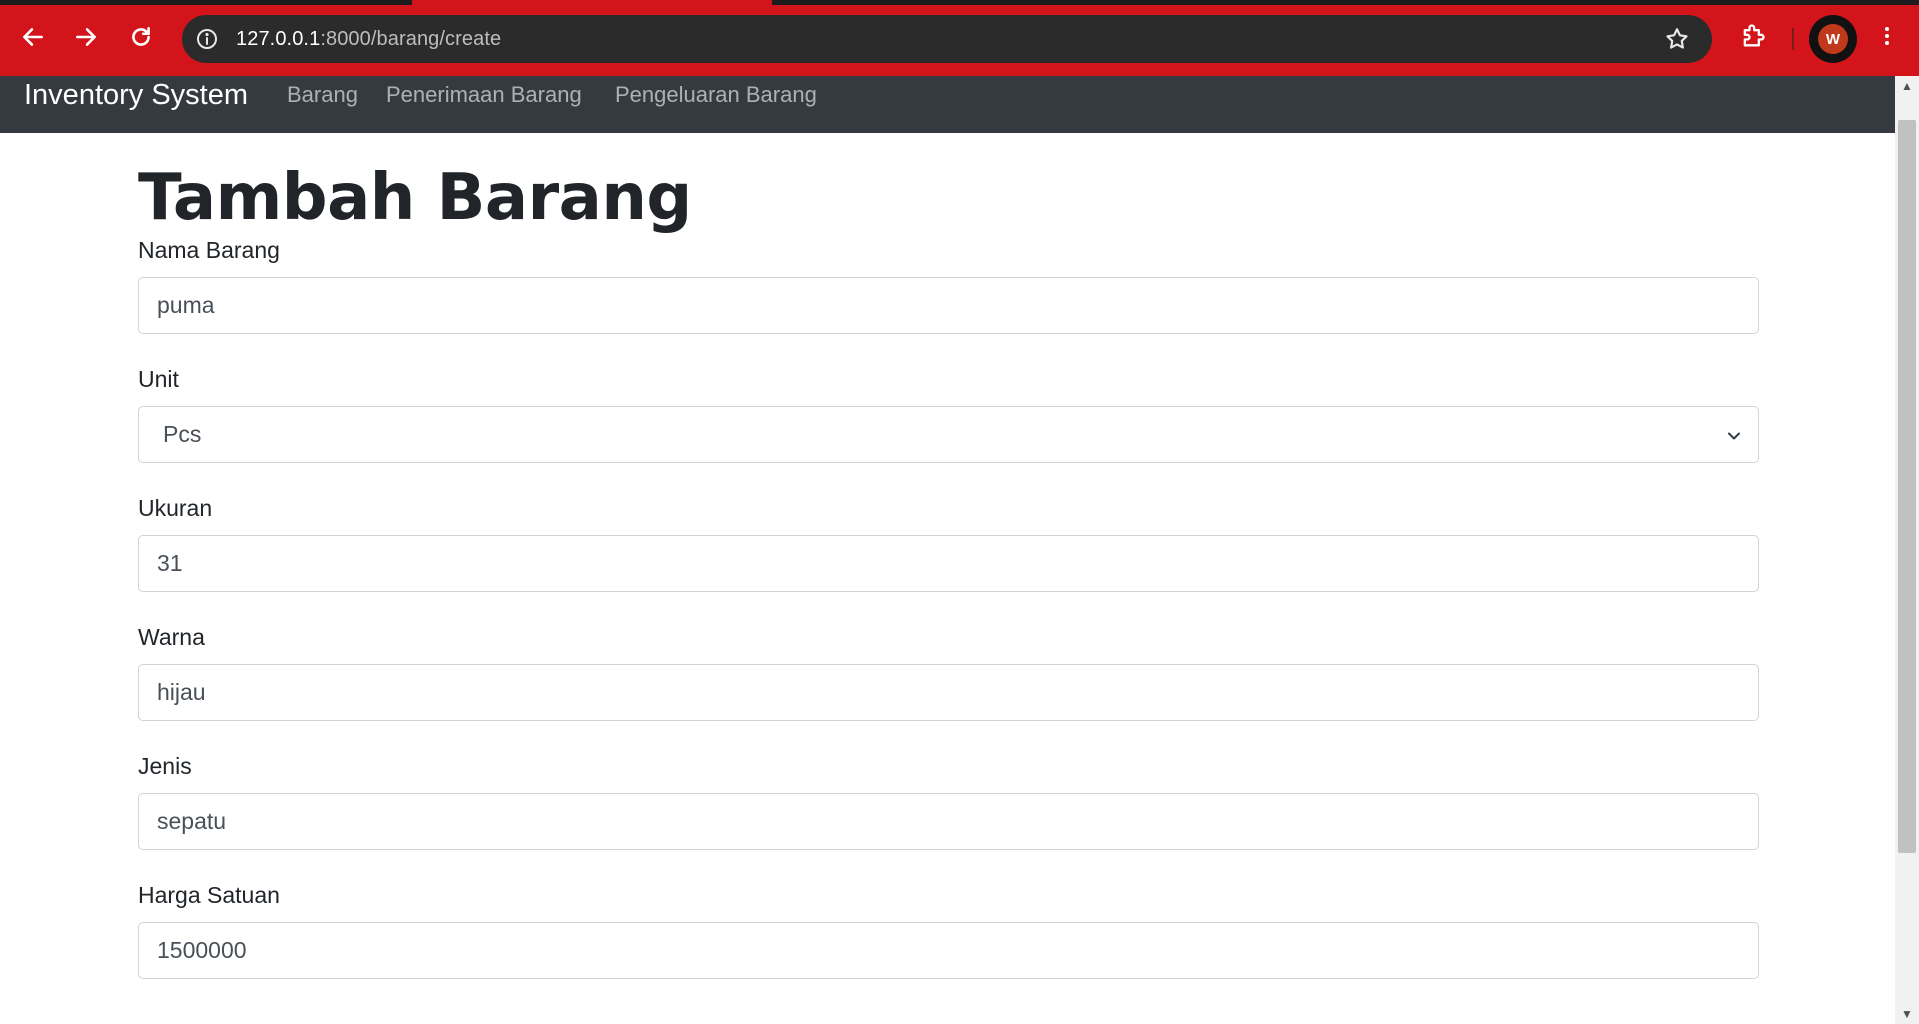 This screenshot has height=1024, width=1919. I want to click on avatar: W, so click(1833, 39).